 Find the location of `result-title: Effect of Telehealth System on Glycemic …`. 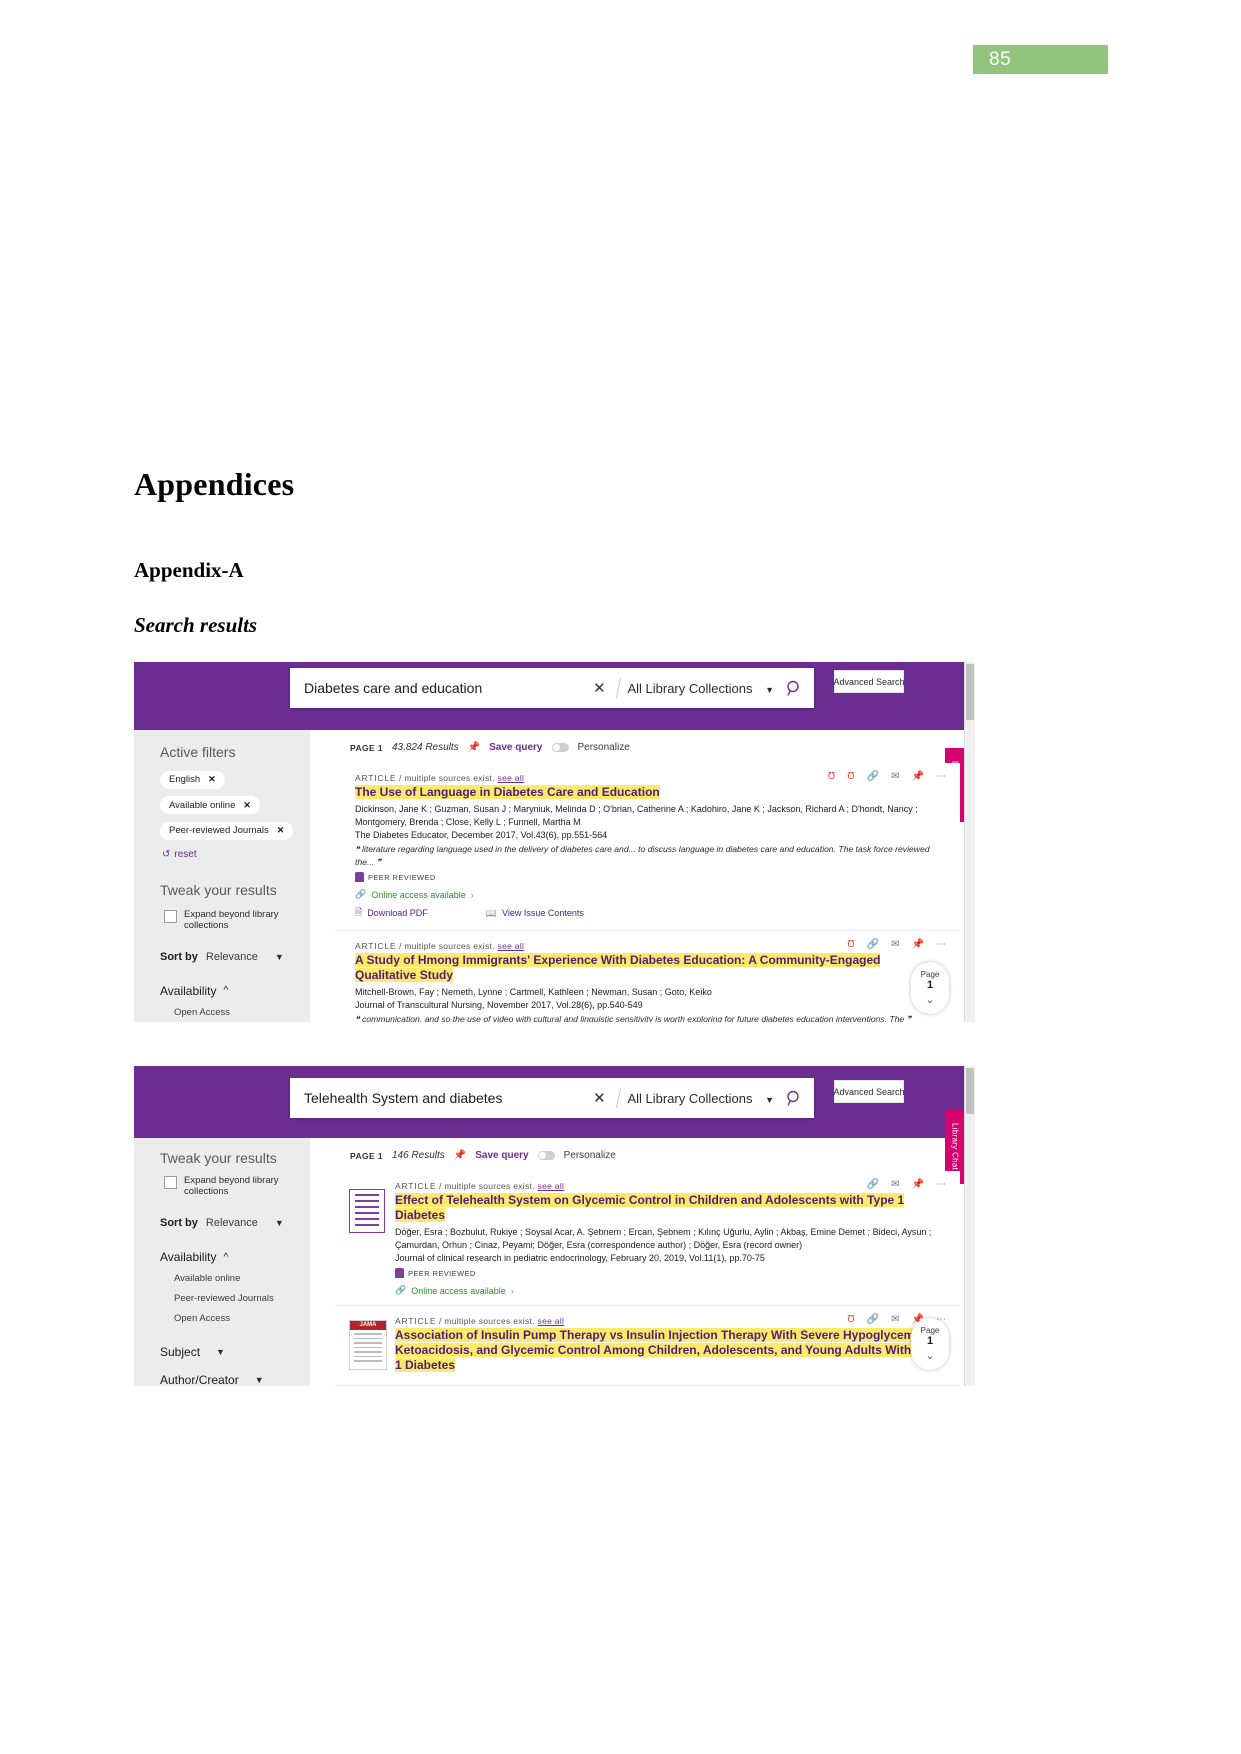

result-title: Effect of Telehealth System on Glycemic … is located at coordinates (669, 1208).